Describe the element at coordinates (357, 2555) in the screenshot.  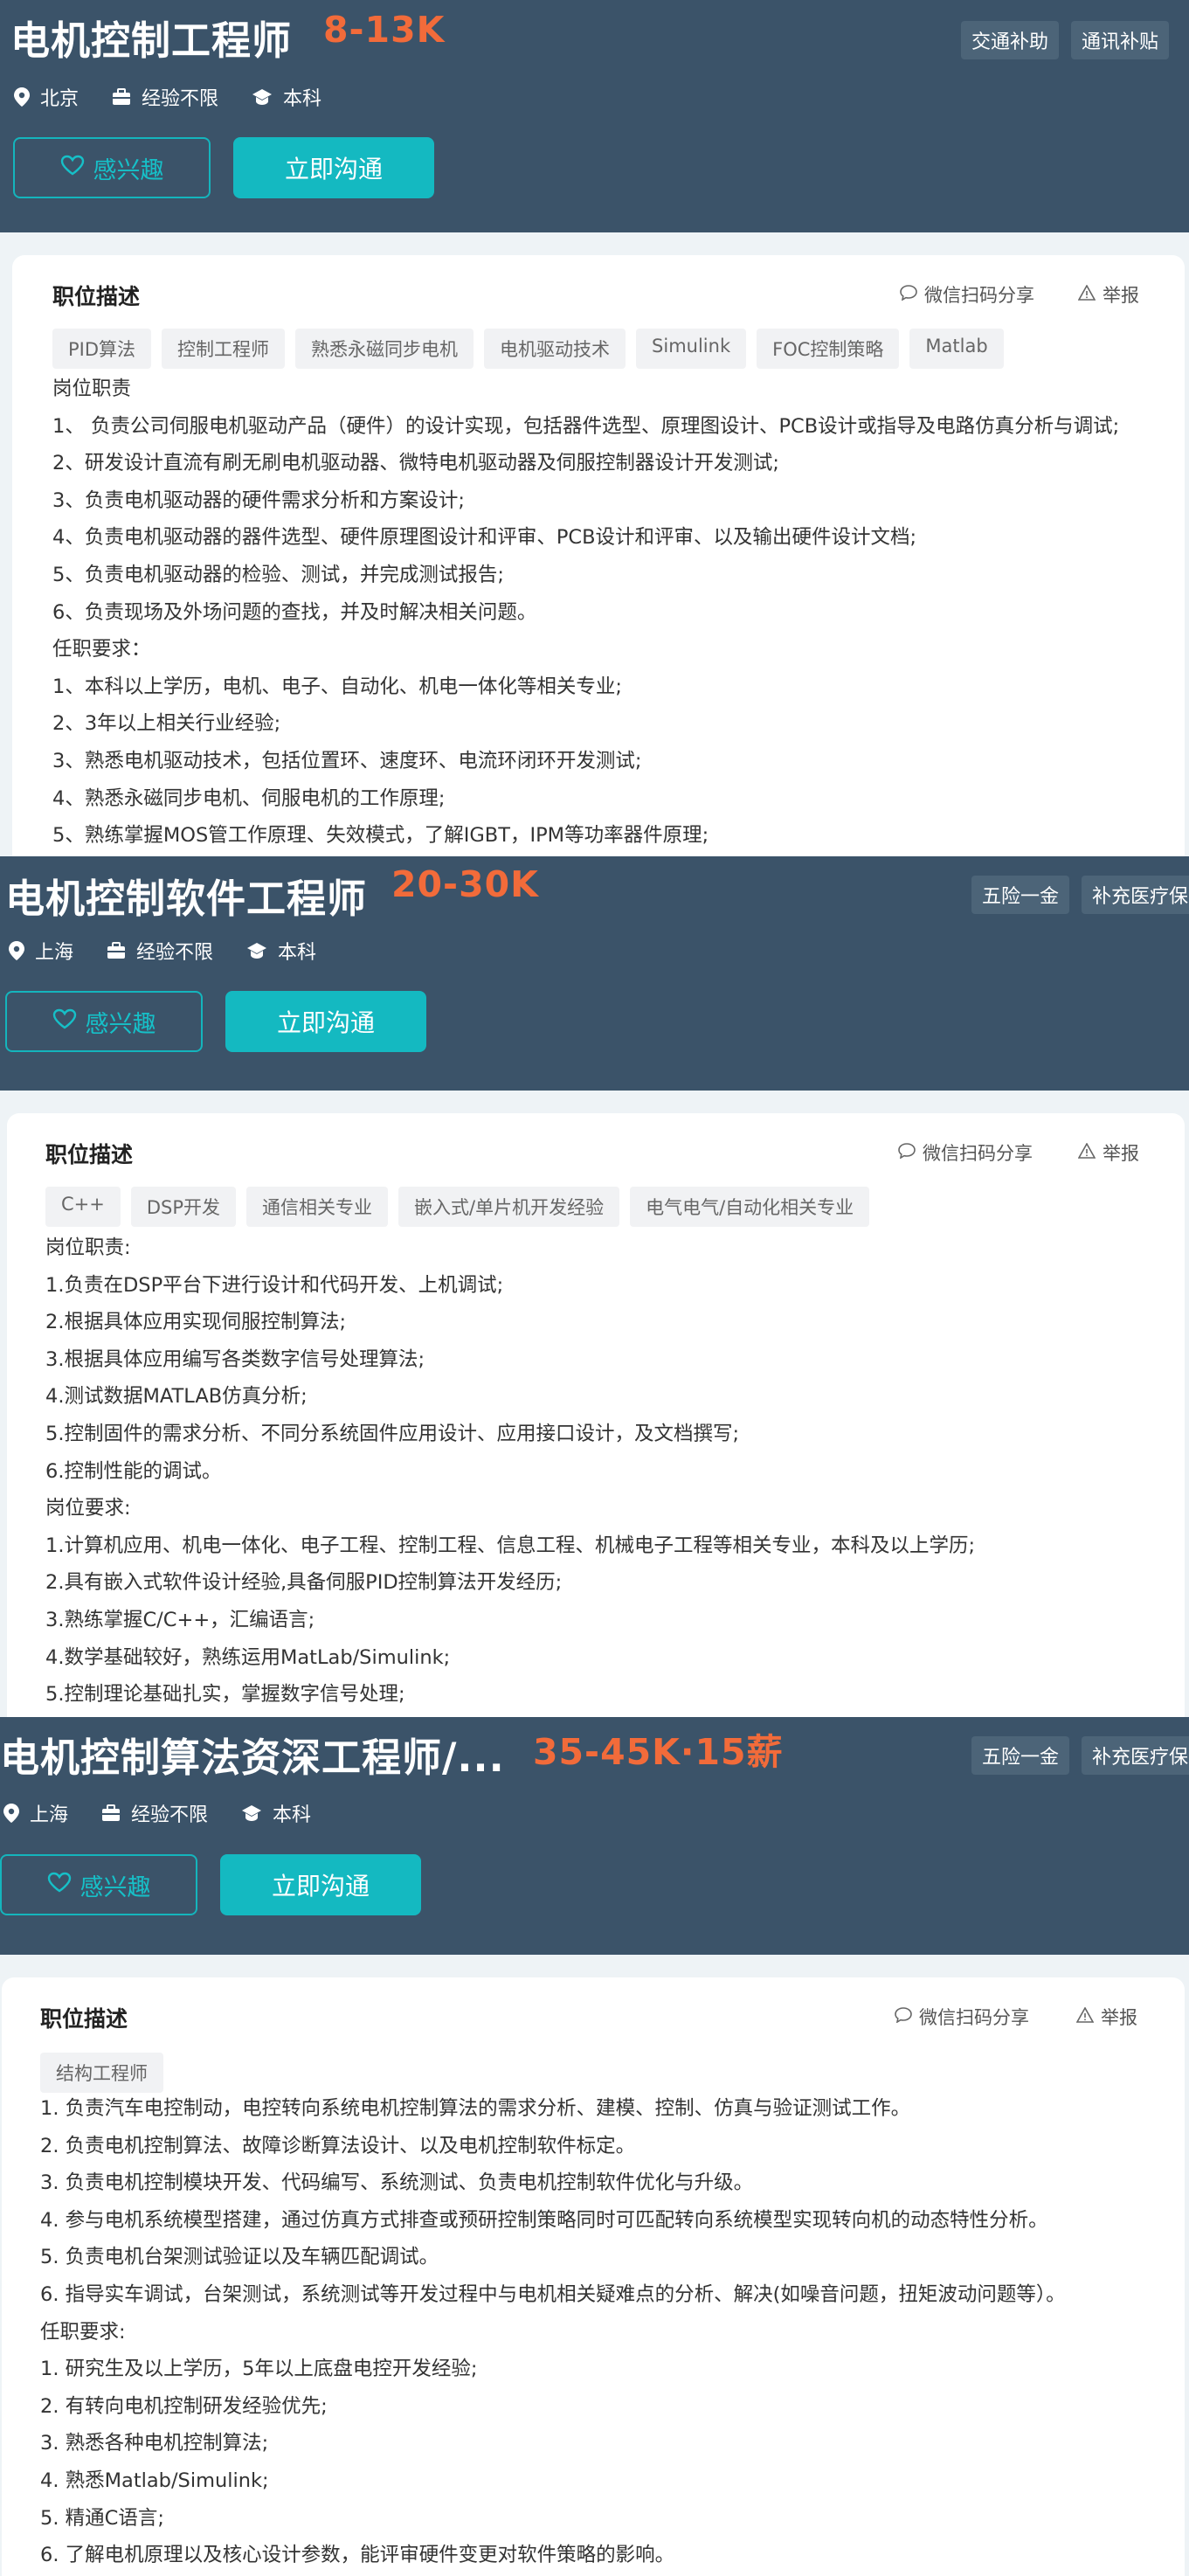
I see `description-line: 6. 了解电机原理以及核心设计参数，能评审硬件变更对软件策略的影响。` at that location.